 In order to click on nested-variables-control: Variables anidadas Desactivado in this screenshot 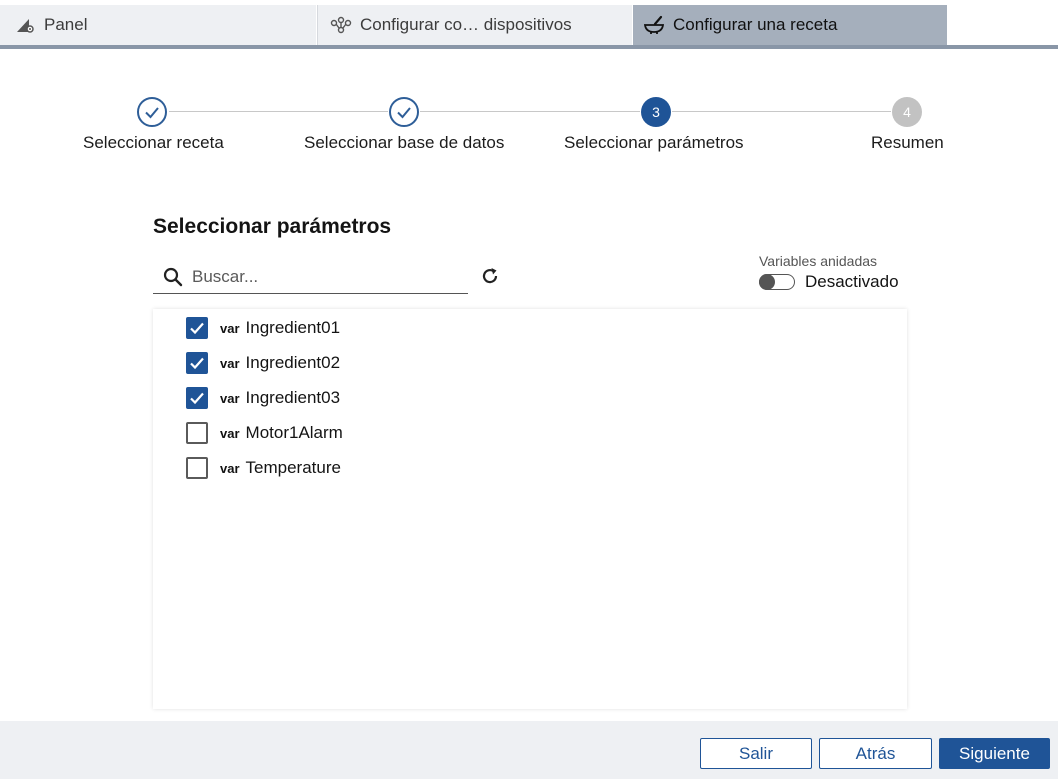, I will do `click(829, 272)`.